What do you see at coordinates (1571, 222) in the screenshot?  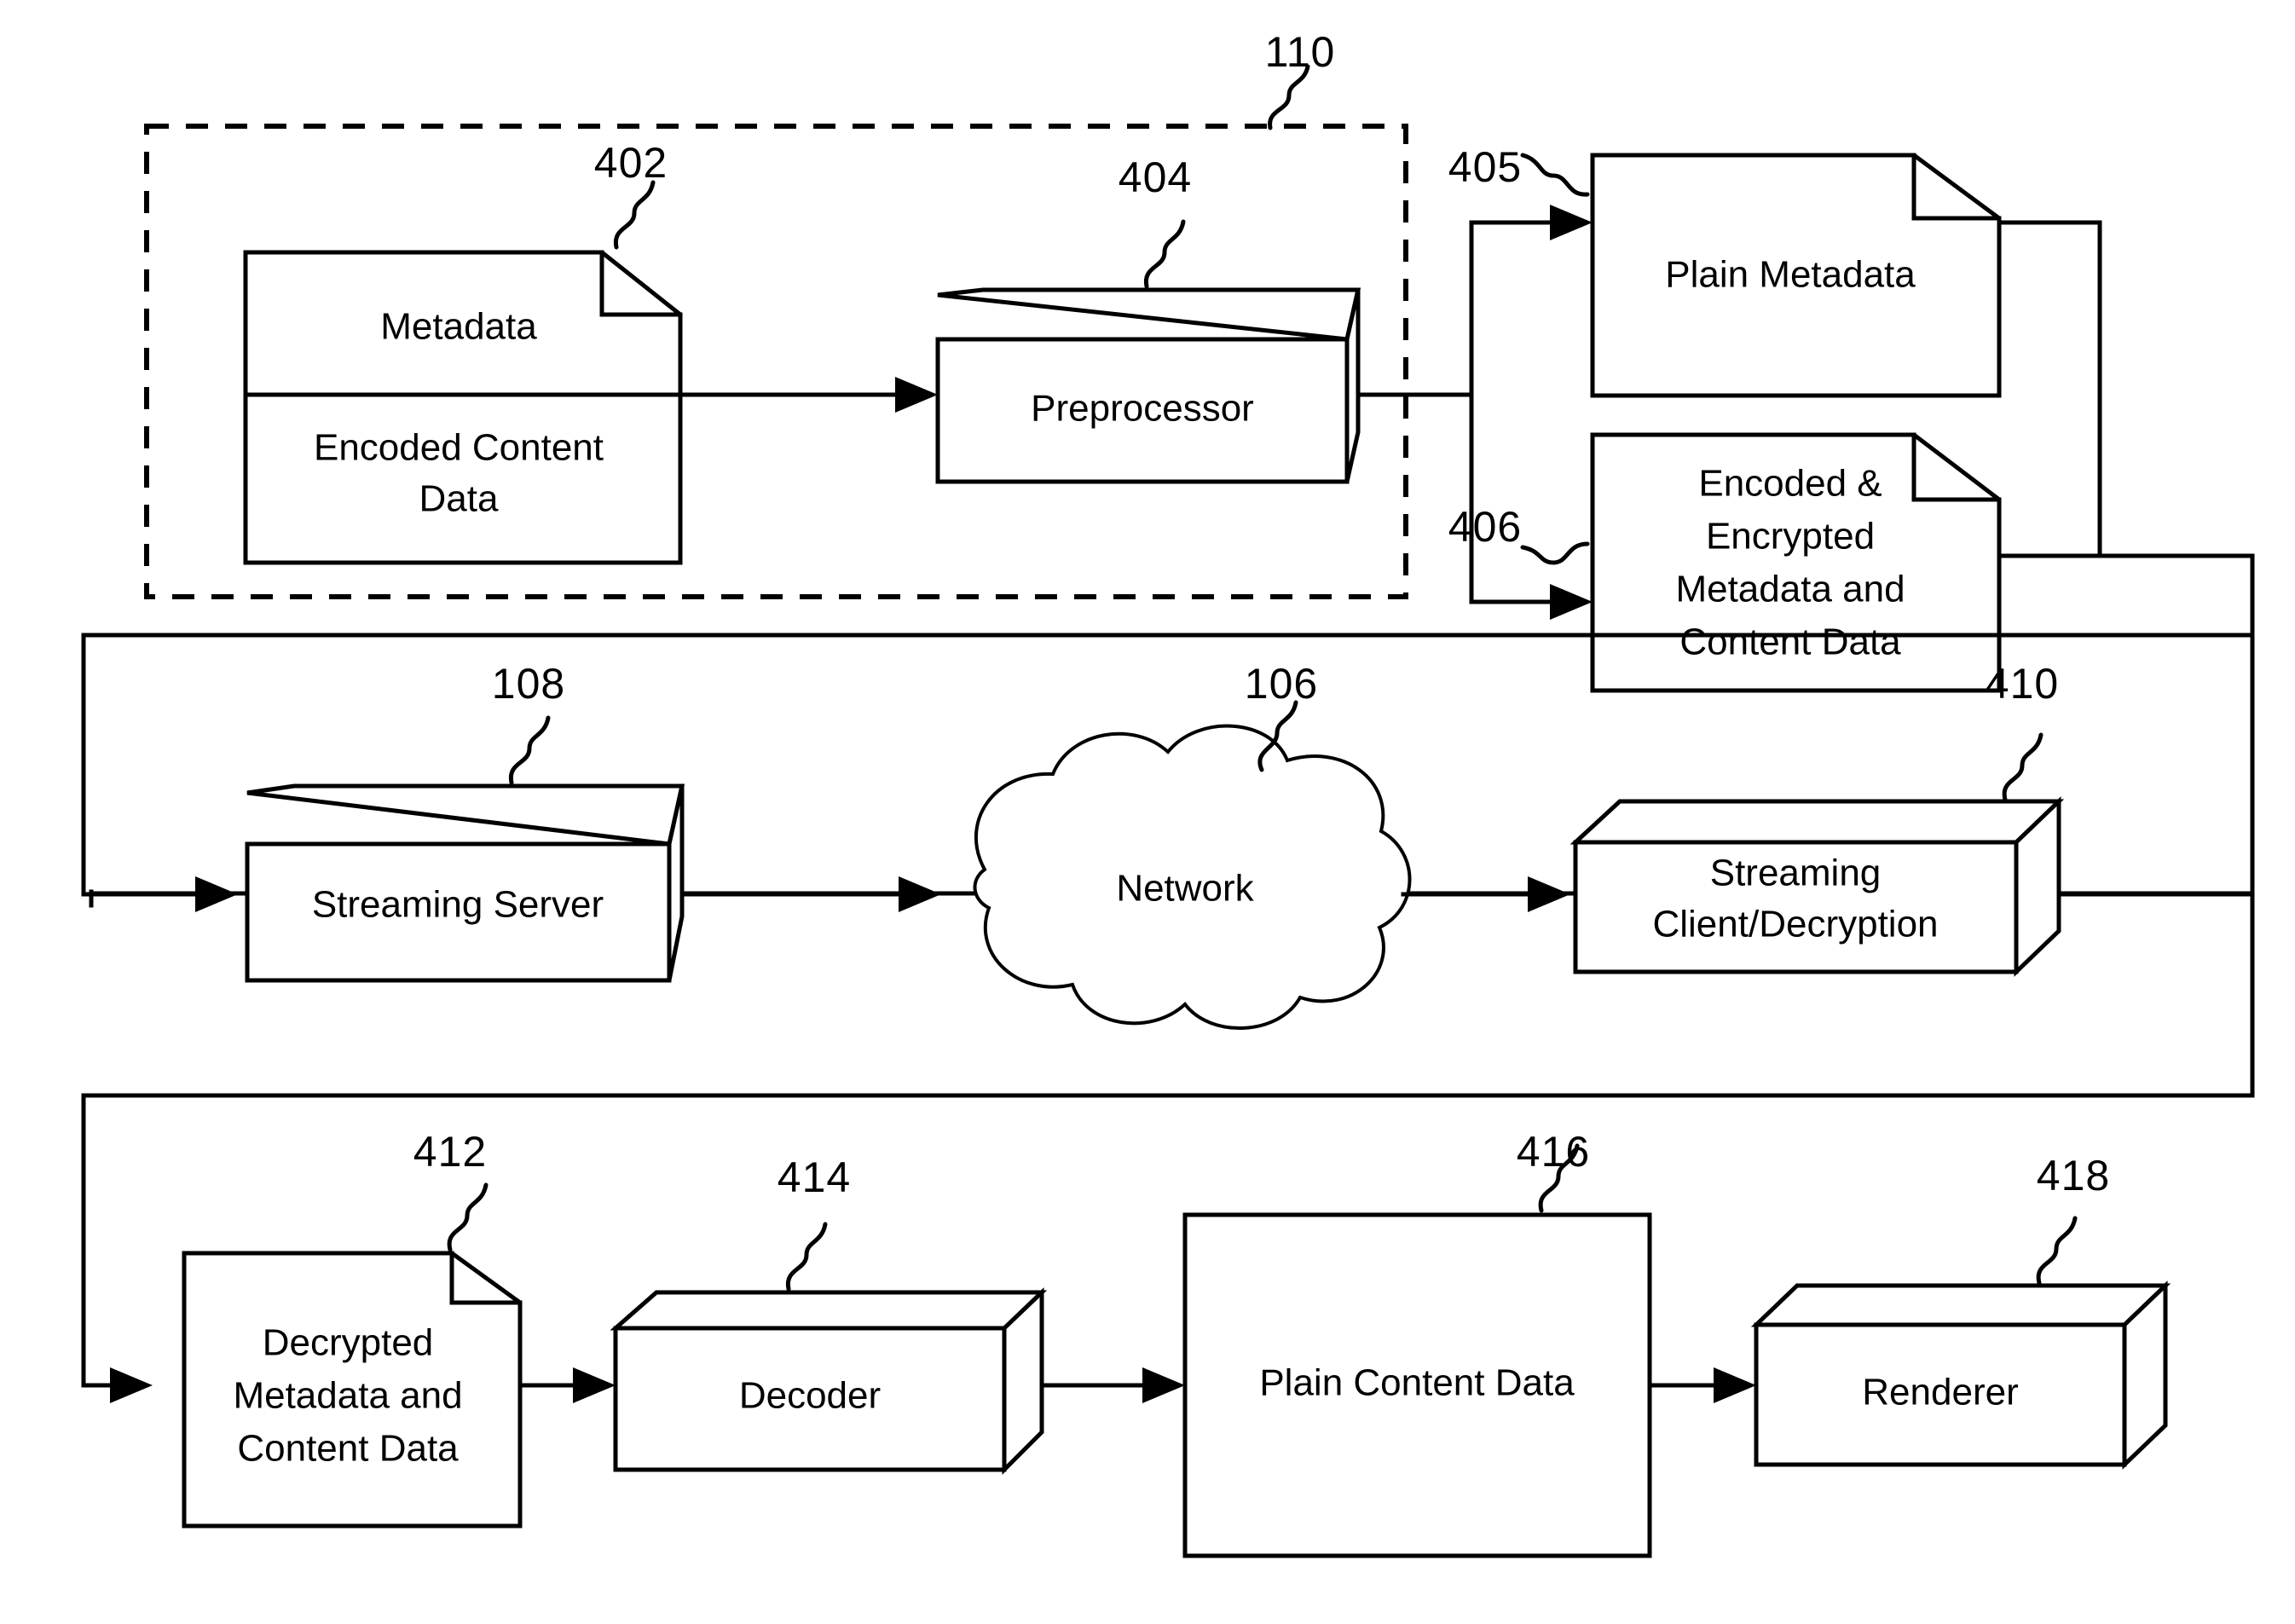 I see `connector-to-405-arrowhead` at bounding box center [1571, 222].